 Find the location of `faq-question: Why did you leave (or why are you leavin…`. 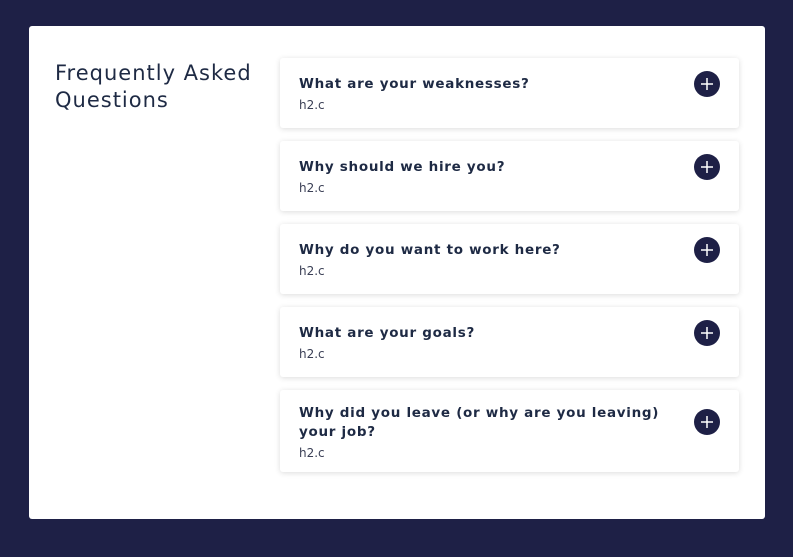

faq-question: Why did you leave (or why are you leavin… is located at coordinates (484, 423).